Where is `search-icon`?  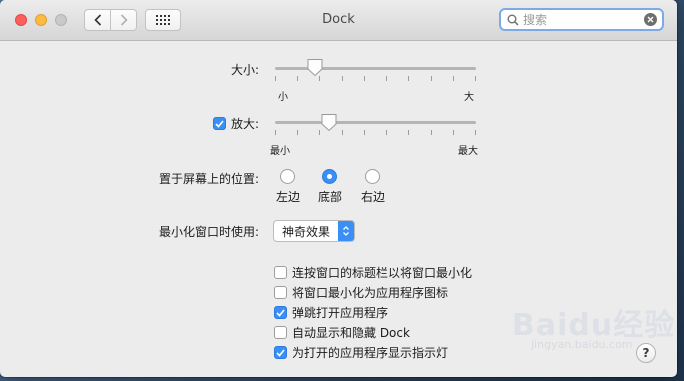
search-icon is located at coordinates (513, 20).